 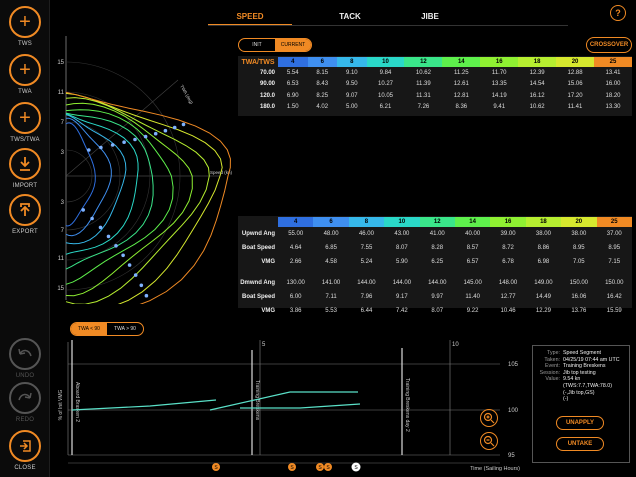 What do you see at coordinates (614, 311) in the screenshot?
I see `table-cell: 15.59` at bounding box center [614, 311].